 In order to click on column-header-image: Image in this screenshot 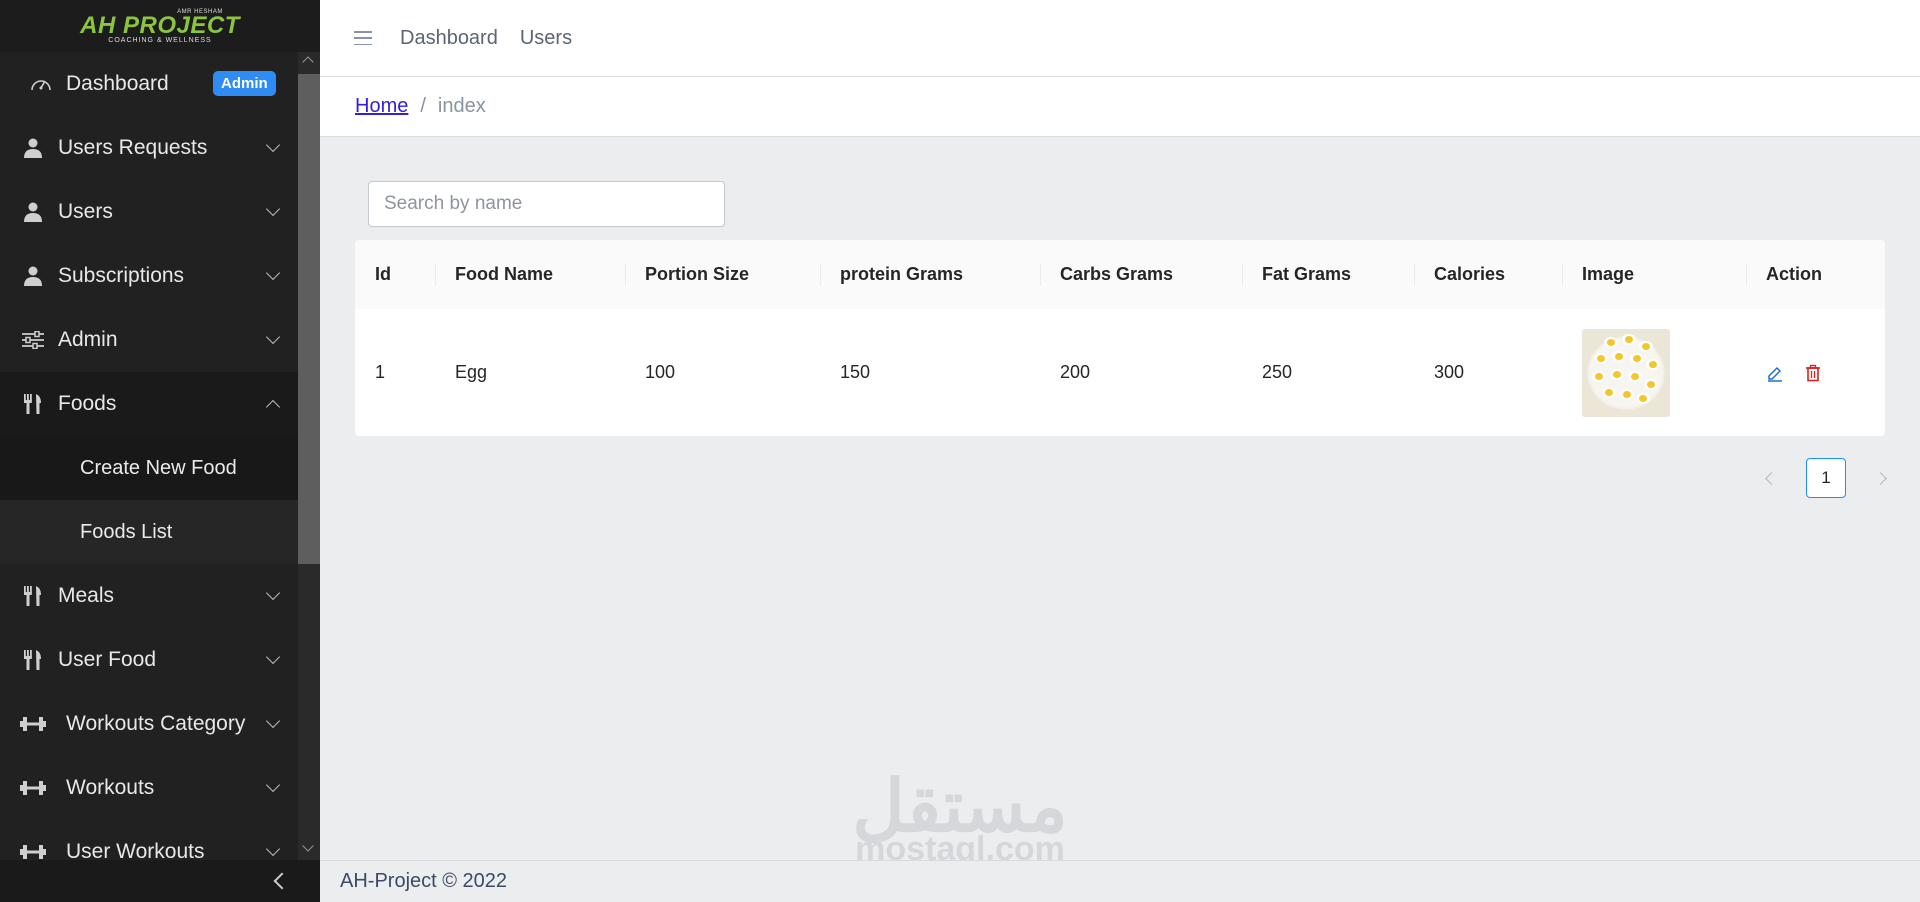, I will do `click(1654, 274)`.